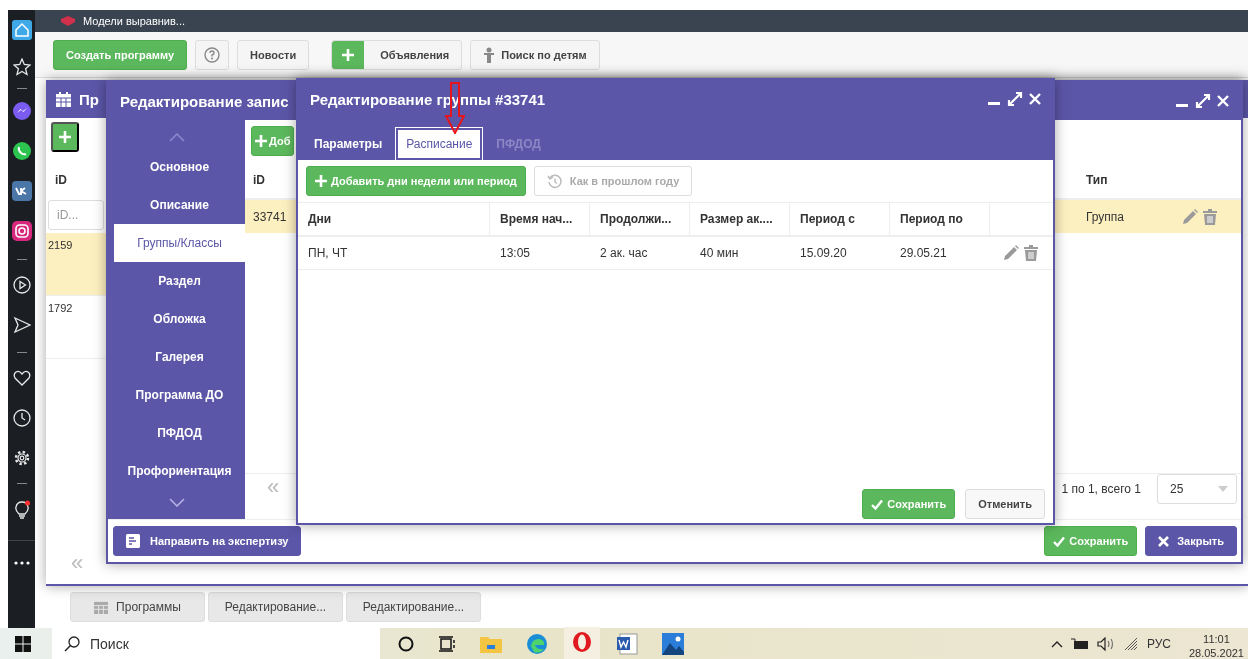 Image resolution: width=1248 pixels, height=659 pixels. I want to click on messenger-icon, so click(21, 111).